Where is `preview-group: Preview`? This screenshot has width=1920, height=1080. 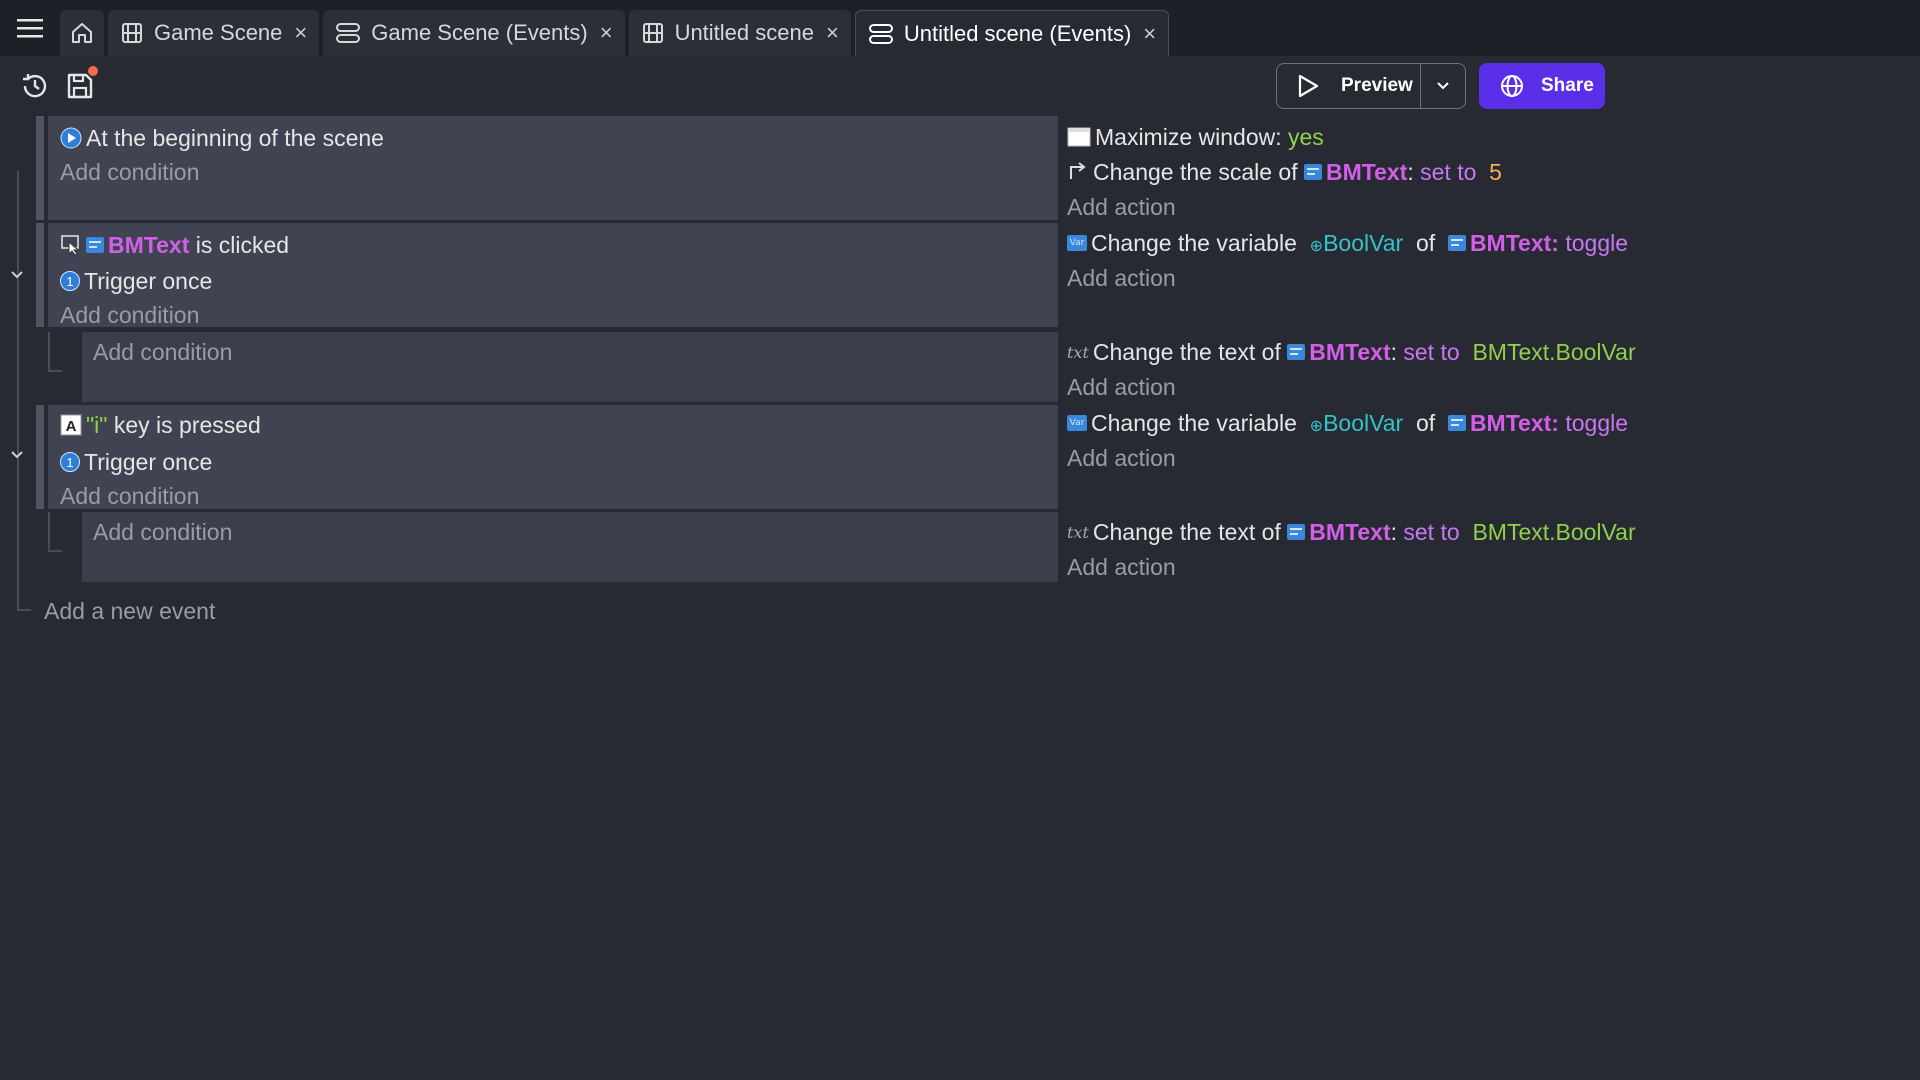
preview-group: Preview is located at coordinates (1371, 86).